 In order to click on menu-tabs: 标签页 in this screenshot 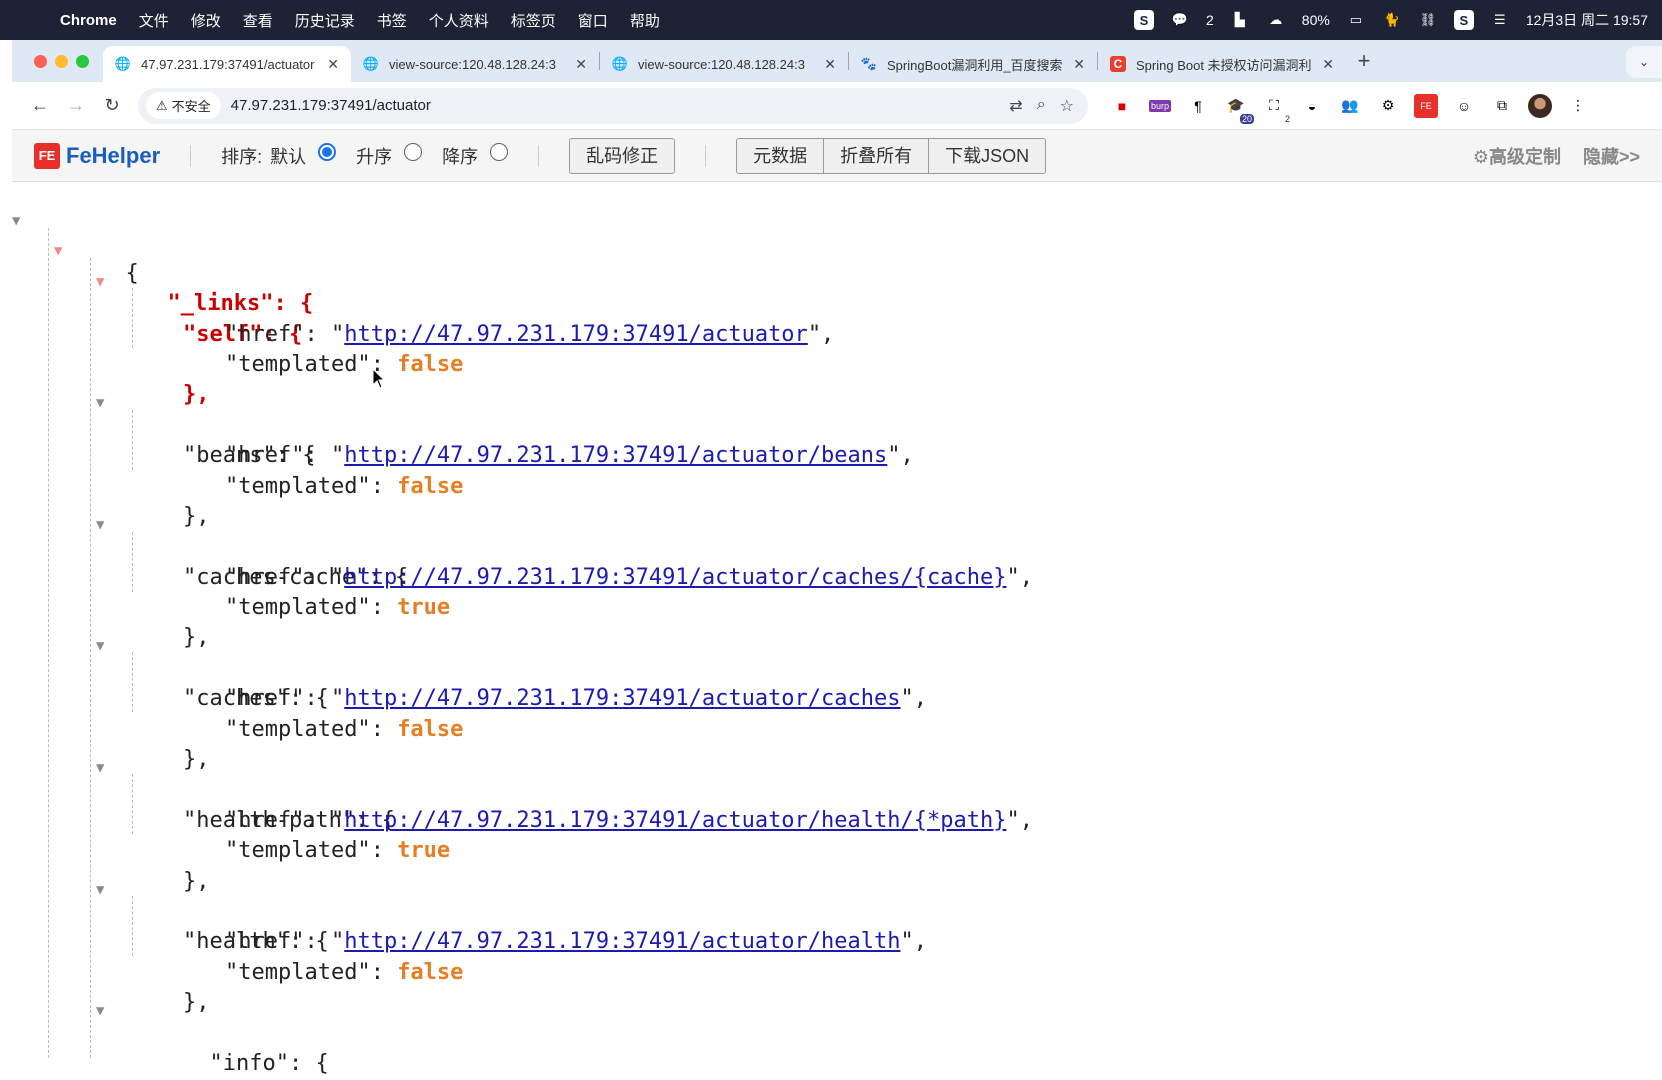, I will do `click(533, 20)`.